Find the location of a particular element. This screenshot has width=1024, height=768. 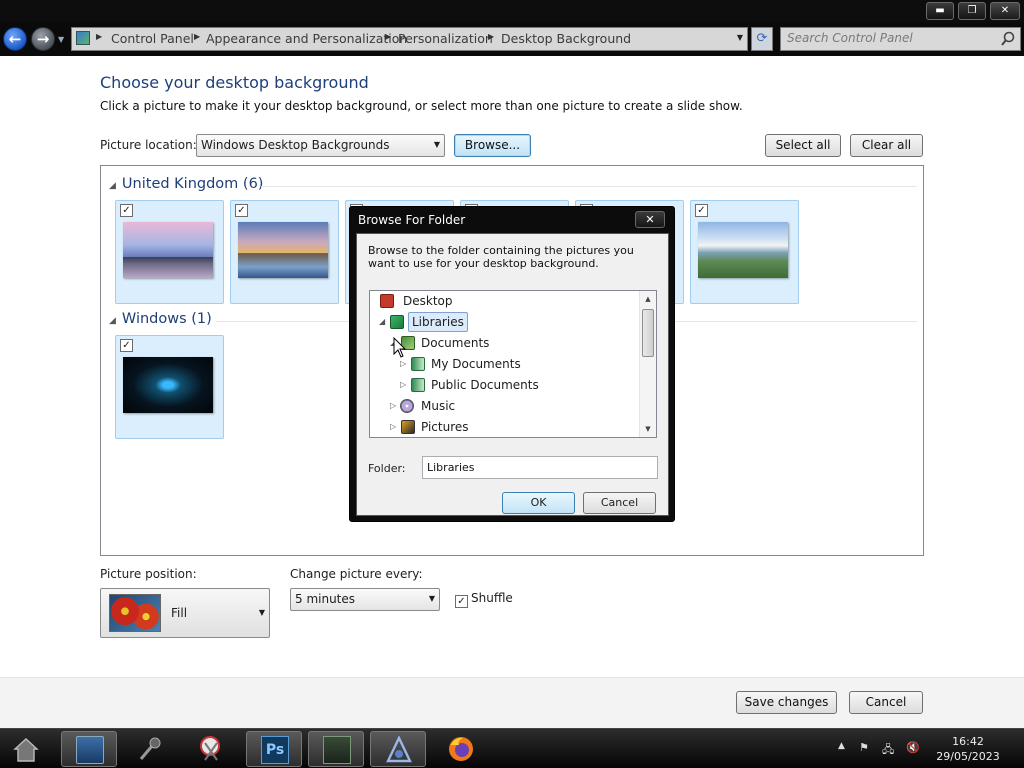

minimize-button: ▬ is located at coordinates (940, 11).